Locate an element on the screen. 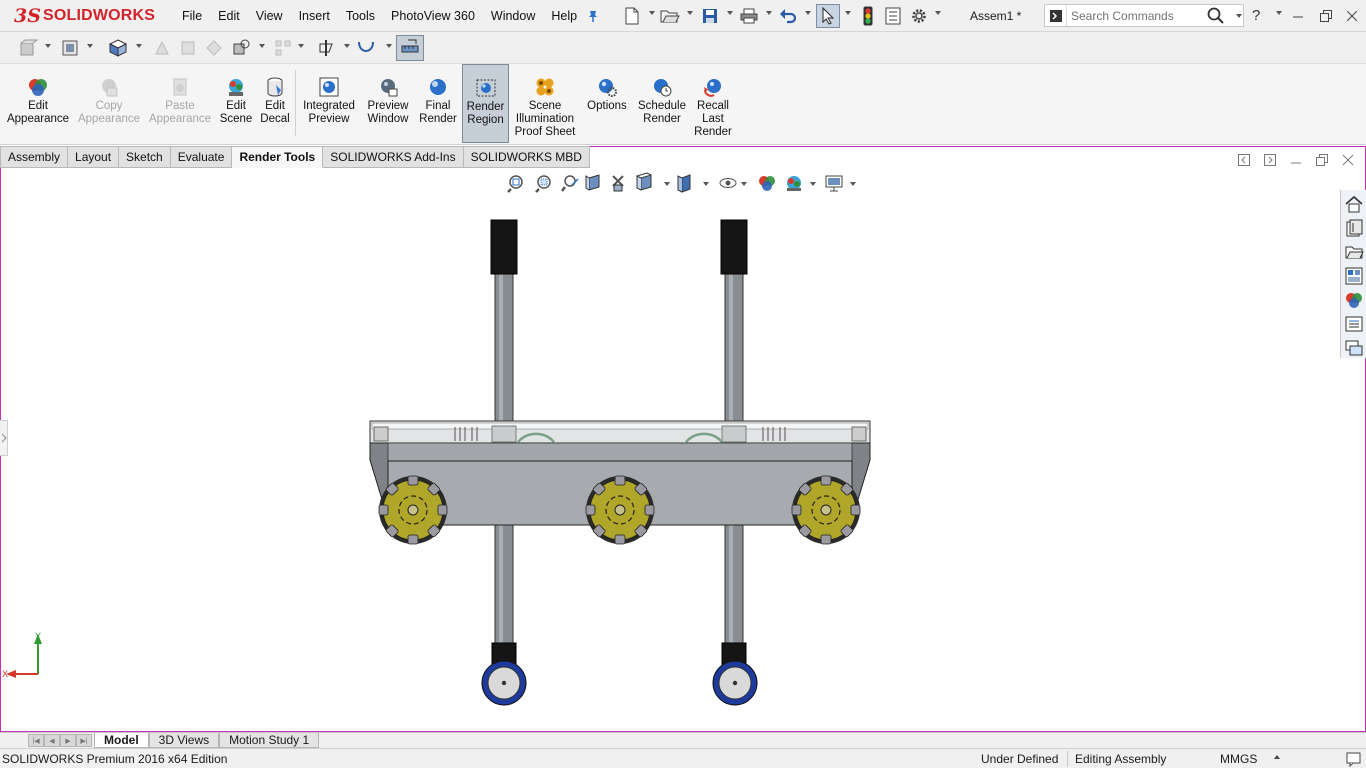 Image resolution: width=1366 pixels, height=770 pixels. reference-geometry-icon is located at coordinates (326, 48).